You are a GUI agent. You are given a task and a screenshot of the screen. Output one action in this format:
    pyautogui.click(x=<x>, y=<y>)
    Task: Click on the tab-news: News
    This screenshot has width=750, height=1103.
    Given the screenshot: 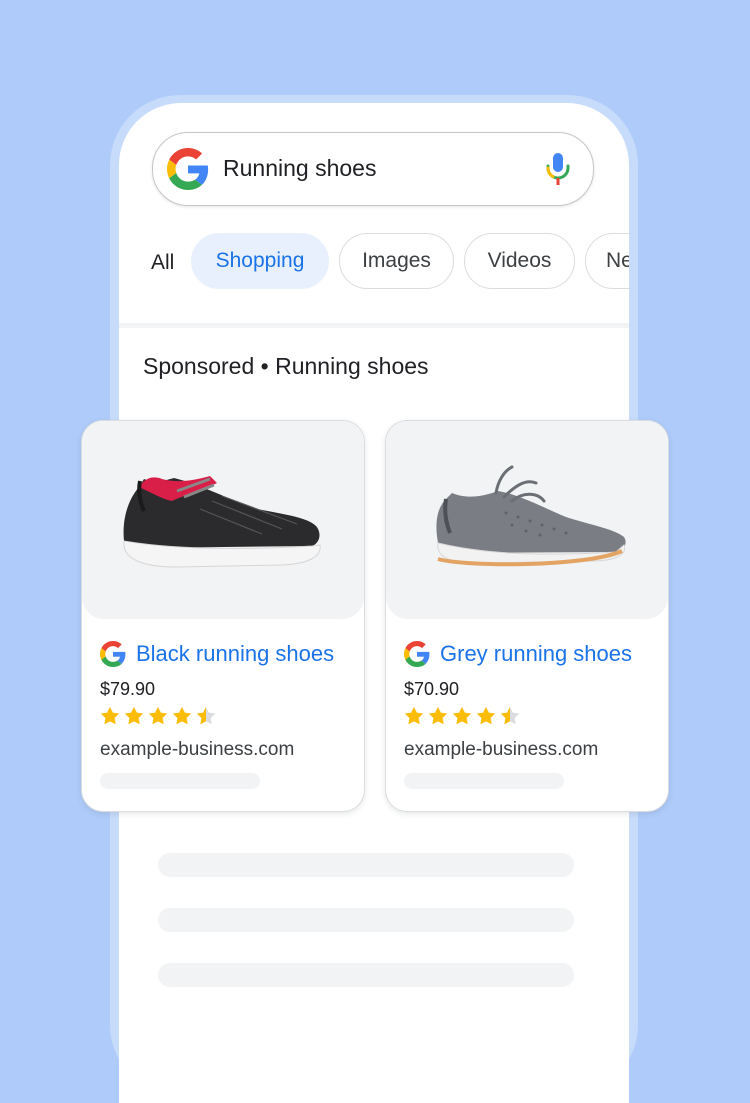 What is the action you would take?
    pyautogui.click(x=607, y=261)
    